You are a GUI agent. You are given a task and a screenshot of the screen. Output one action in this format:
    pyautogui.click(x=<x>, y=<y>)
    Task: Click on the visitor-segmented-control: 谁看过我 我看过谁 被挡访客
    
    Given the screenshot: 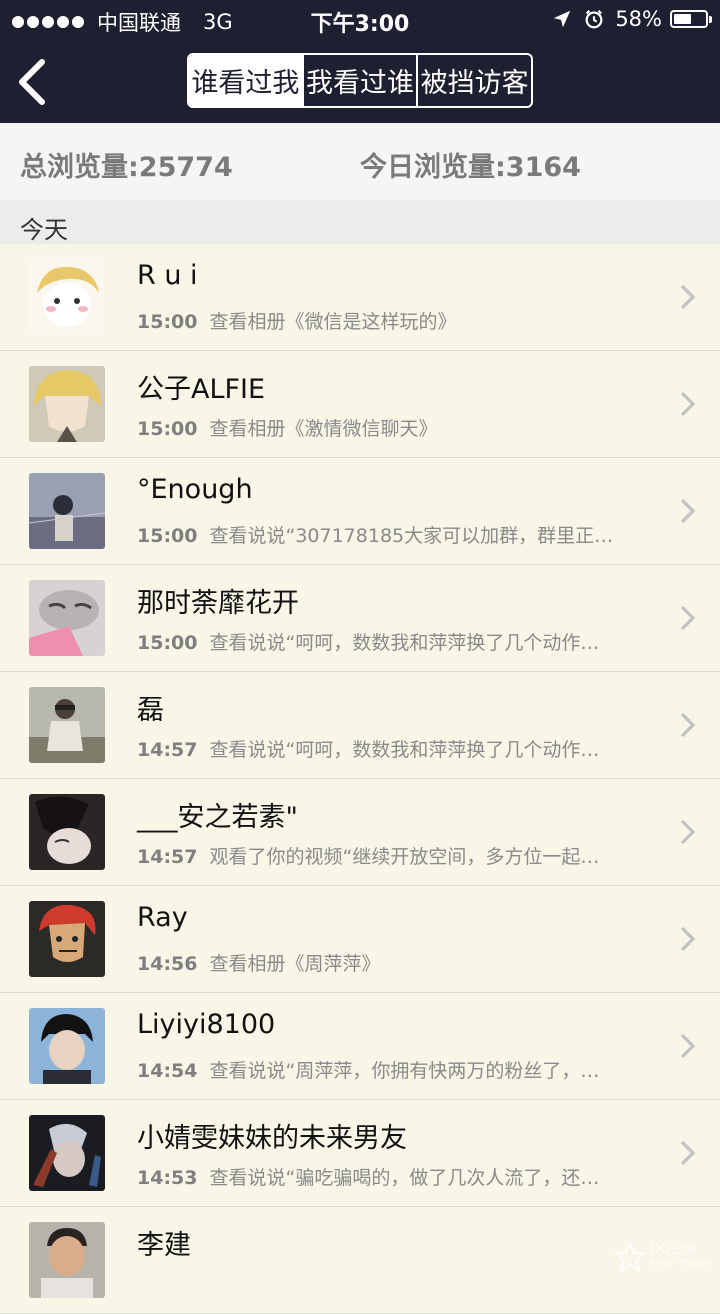 What is the action you would take?
    pyautogui.click(x=360, y=80)
    